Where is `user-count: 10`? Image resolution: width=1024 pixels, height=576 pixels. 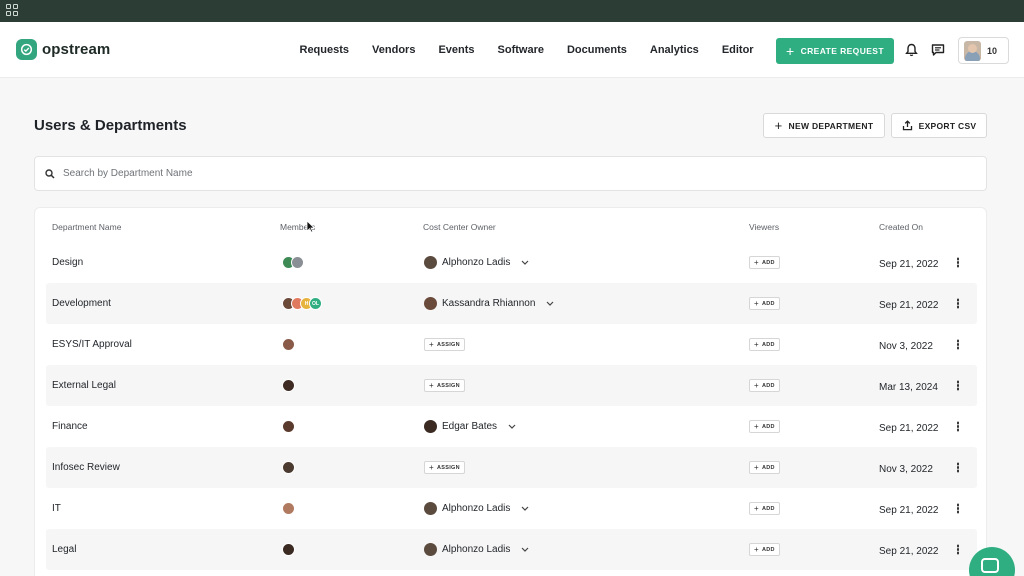
user-count: 10 is located at coordinates (992, 50).